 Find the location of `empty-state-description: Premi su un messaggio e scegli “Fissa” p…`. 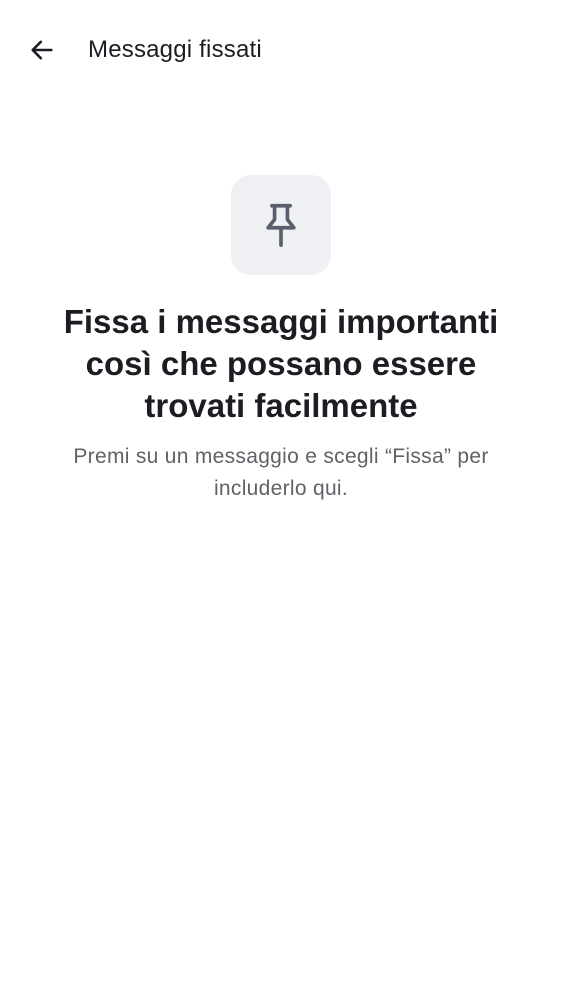

empty-state-description: Premi su un messaggio e scegli “Fissa” p… is located at coordinates (281, 472).